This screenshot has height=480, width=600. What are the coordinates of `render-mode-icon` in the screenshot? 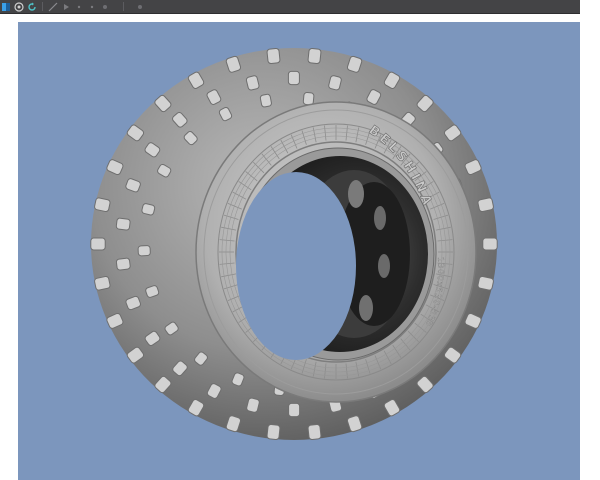 It's located at (19, 6).